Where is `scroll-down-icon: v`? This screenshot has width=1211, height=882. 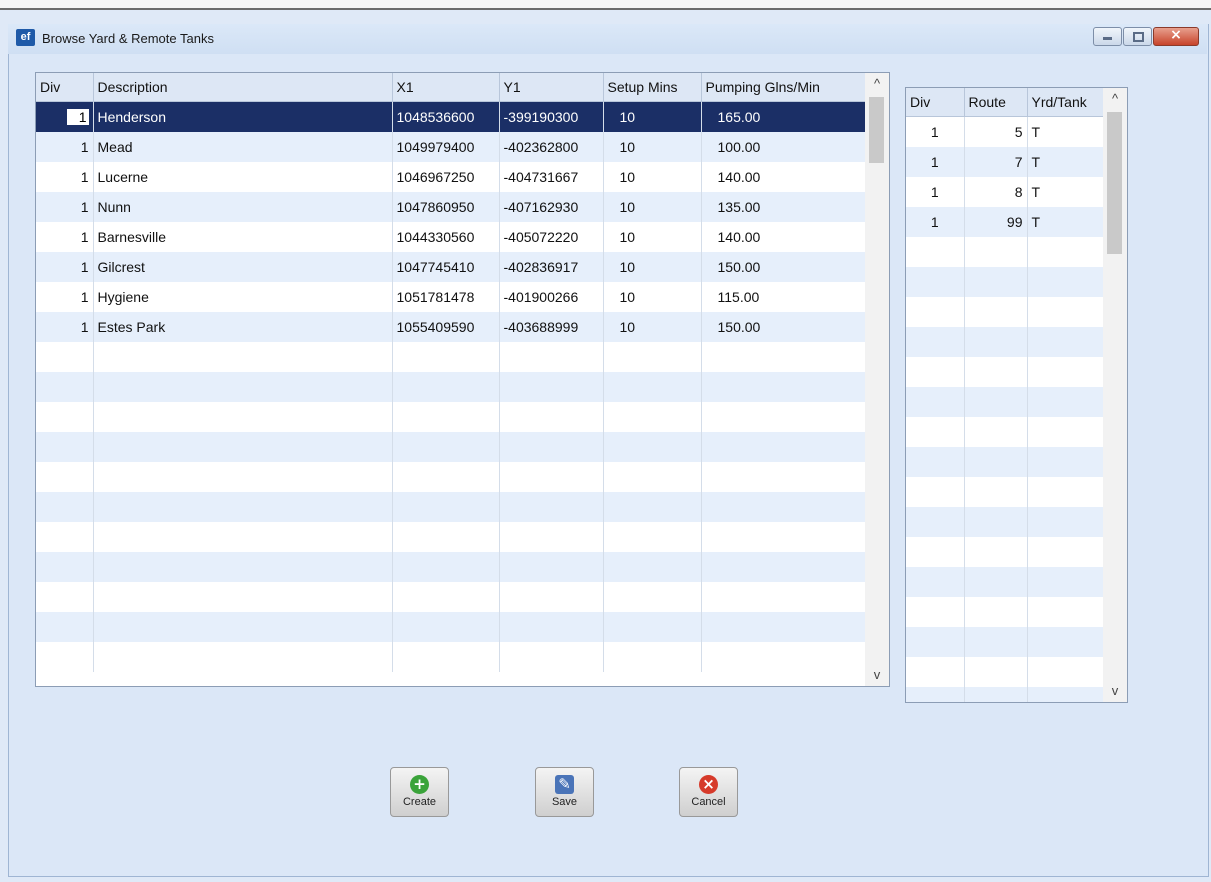 scroll-down-icon: v is located at coordinates (1115, 691).